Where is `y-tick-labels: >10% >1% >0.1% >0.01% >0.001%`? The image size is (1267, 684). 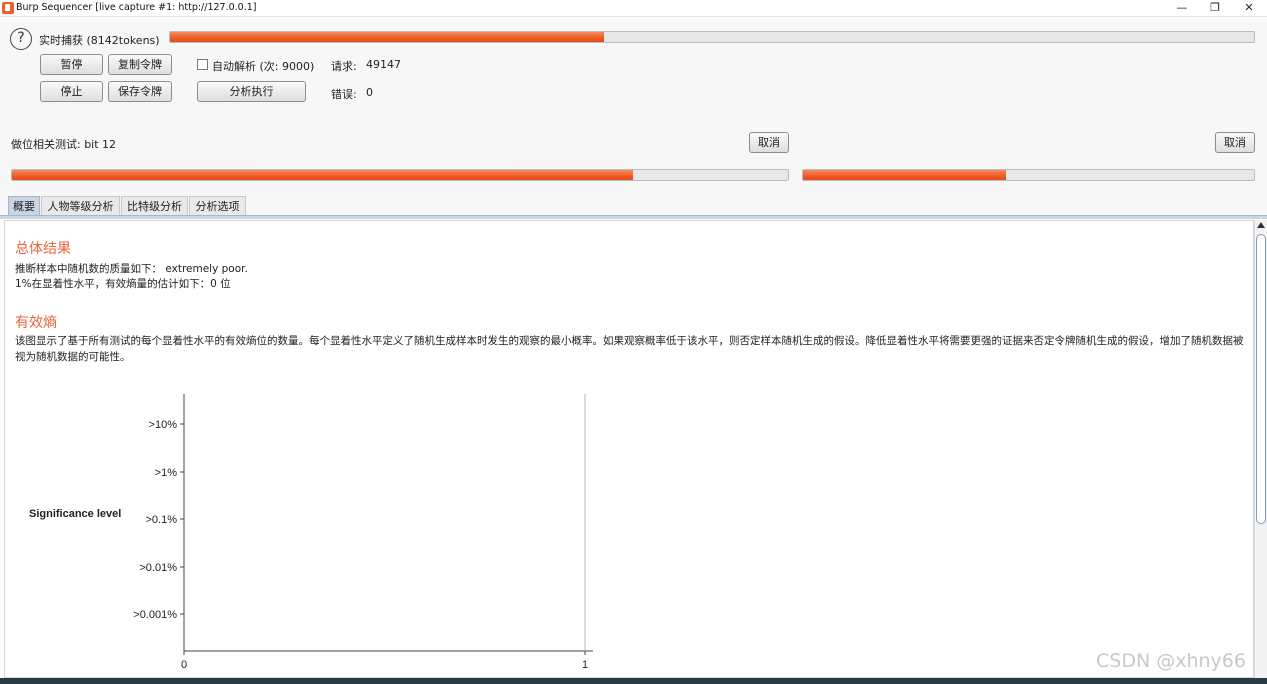
y-tick-labels: >10% >1% >0.1% >0.01% >0.001% is located at coordinates (158, 520).